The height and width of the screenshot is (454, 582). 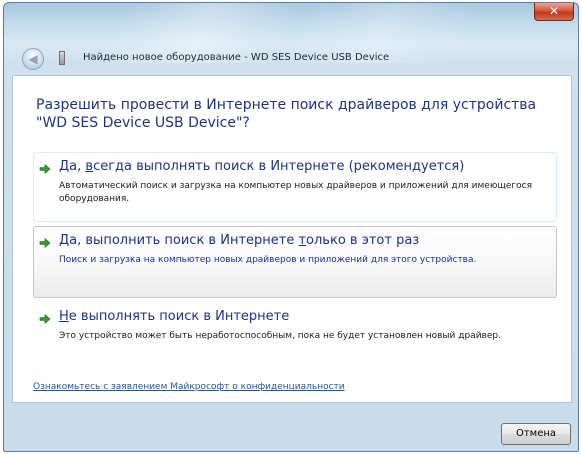 I want to click on close-button: ✕, so click(x=554, y=12).